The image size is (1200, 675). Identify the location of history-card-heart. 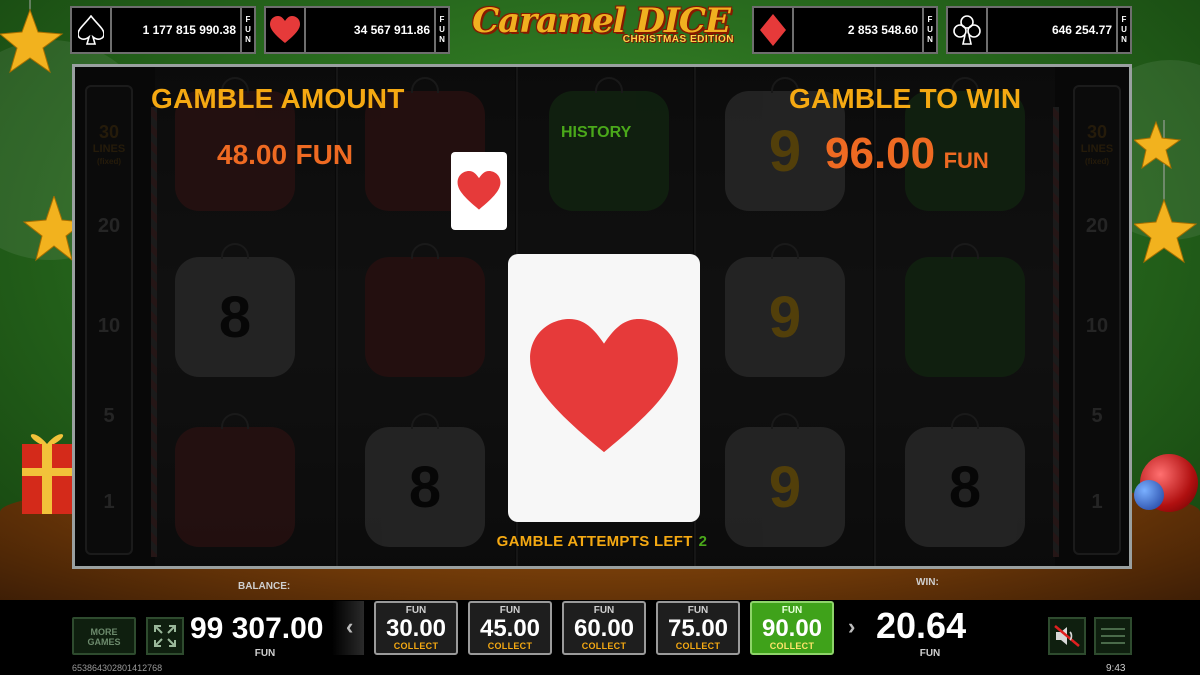
(479, 191).